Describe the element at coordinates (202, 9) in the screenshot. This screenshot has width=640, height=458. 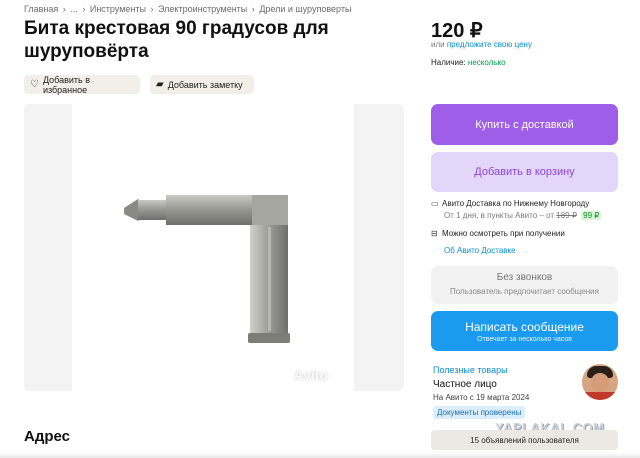
I see `breadcrumb-power-tools: Электроинструменты` at that location.